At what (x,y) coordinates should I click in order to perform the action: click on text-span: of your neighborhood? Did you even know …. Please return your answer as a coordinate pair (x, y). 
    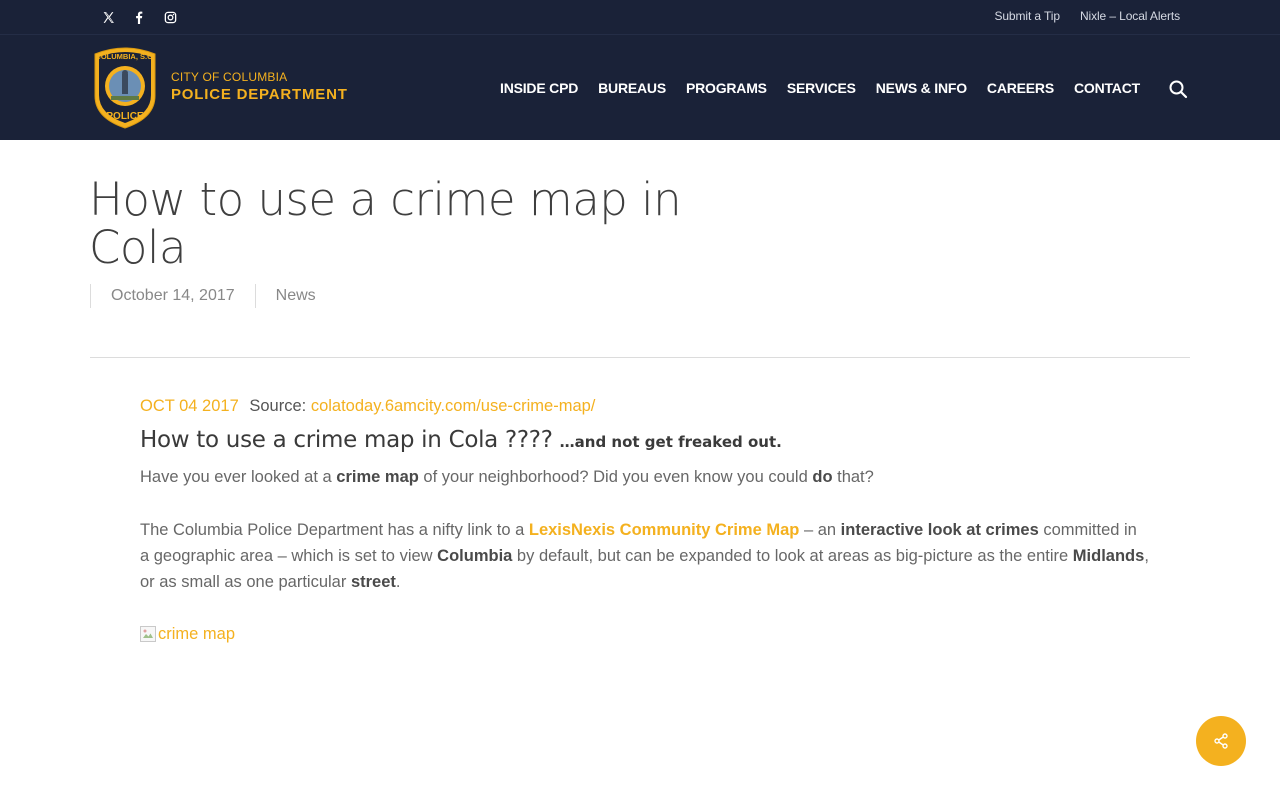
    Looking at the image, I should click on (615, 477).